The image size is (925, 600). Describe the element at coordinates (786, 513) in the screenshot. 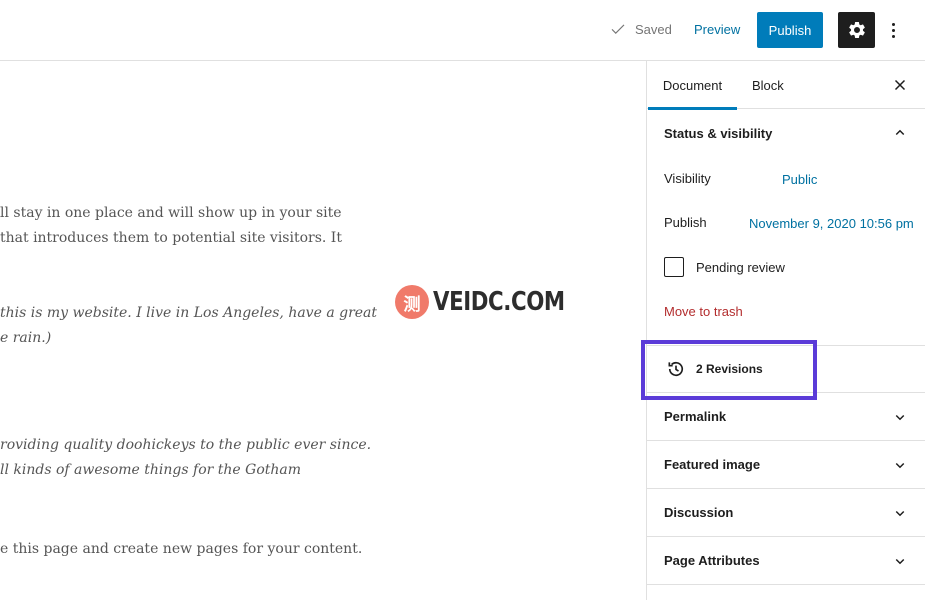

I see `discussion-panel-toggle: Discussion` at that location.